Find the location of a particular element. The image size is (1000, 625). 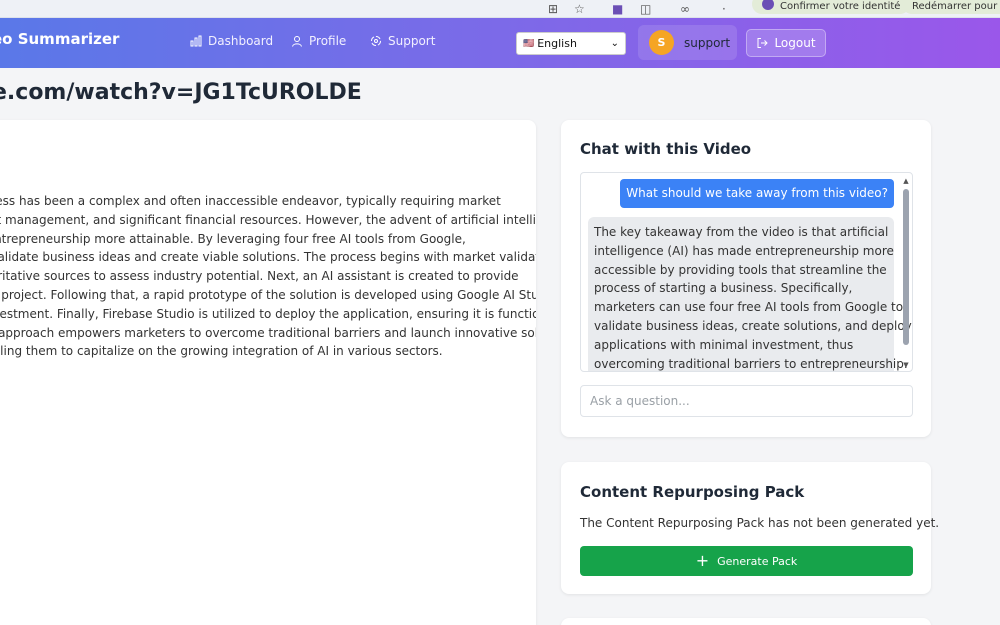

nav-dashboard: Dashboard is located at coordinates (231, 41).